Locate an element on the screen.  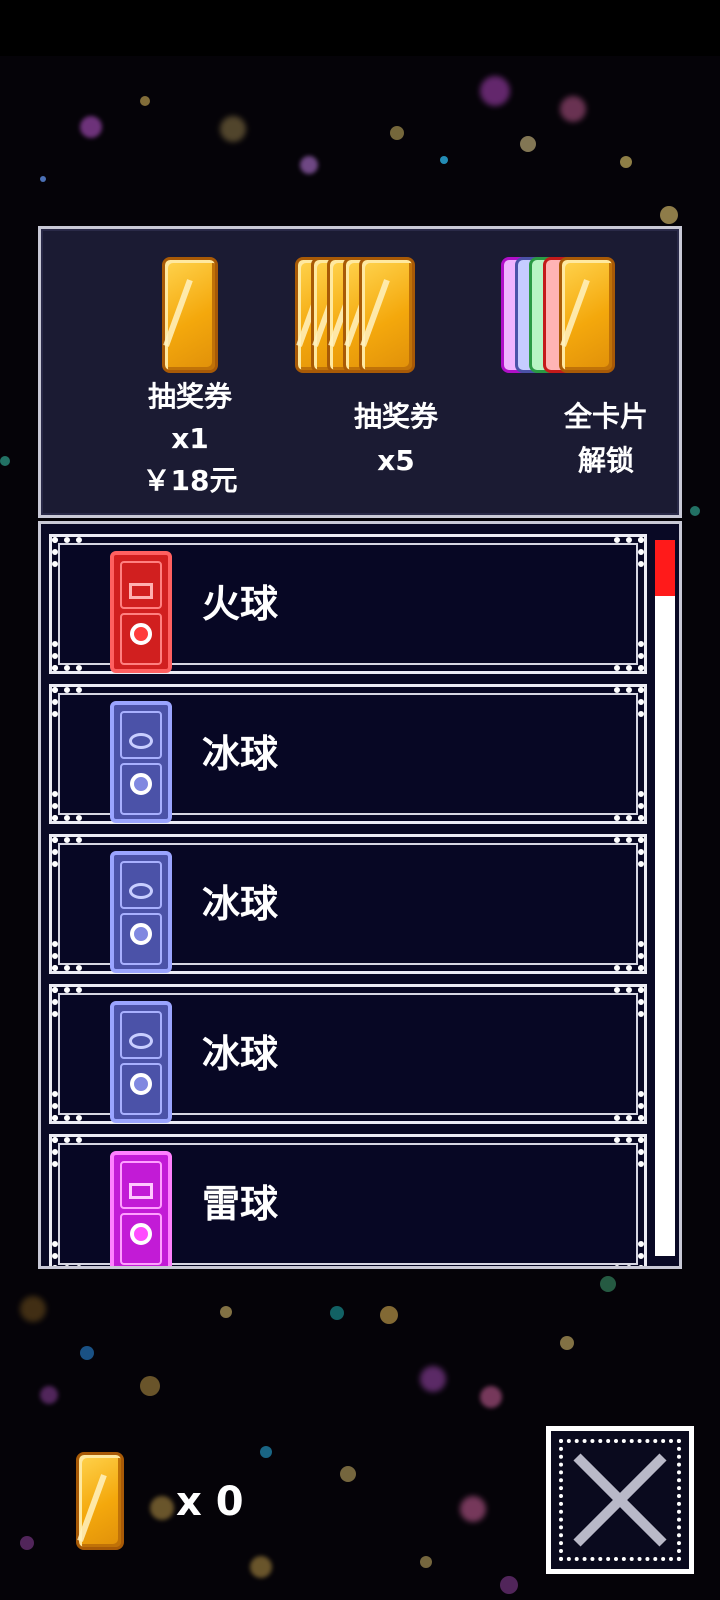
buy-single-ticket-button: 抽奖券 x1 ￥18元 is located at coordinates (190, 372).